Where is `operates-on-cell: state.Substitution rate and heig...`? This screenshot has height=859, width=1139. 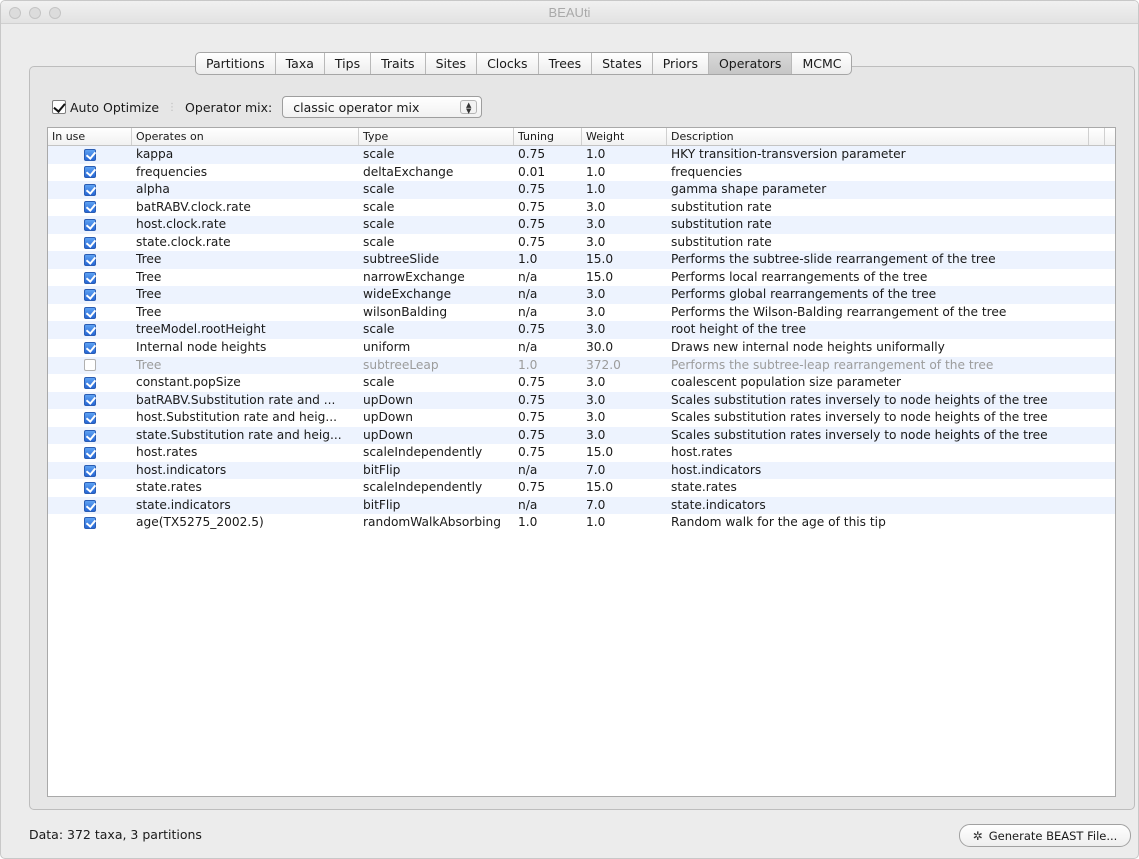 operates-on-cell: state.Substitution rate and heig... is located at coordinates (245, 436).